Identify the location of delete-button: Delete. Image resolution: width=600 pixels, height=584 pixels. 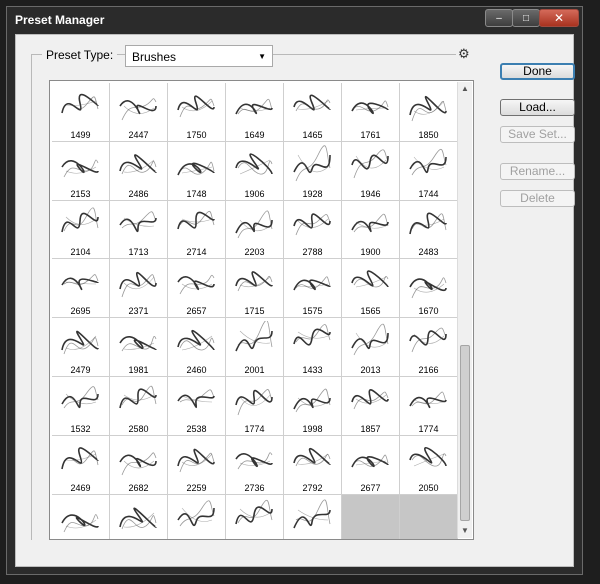
(537, 198).